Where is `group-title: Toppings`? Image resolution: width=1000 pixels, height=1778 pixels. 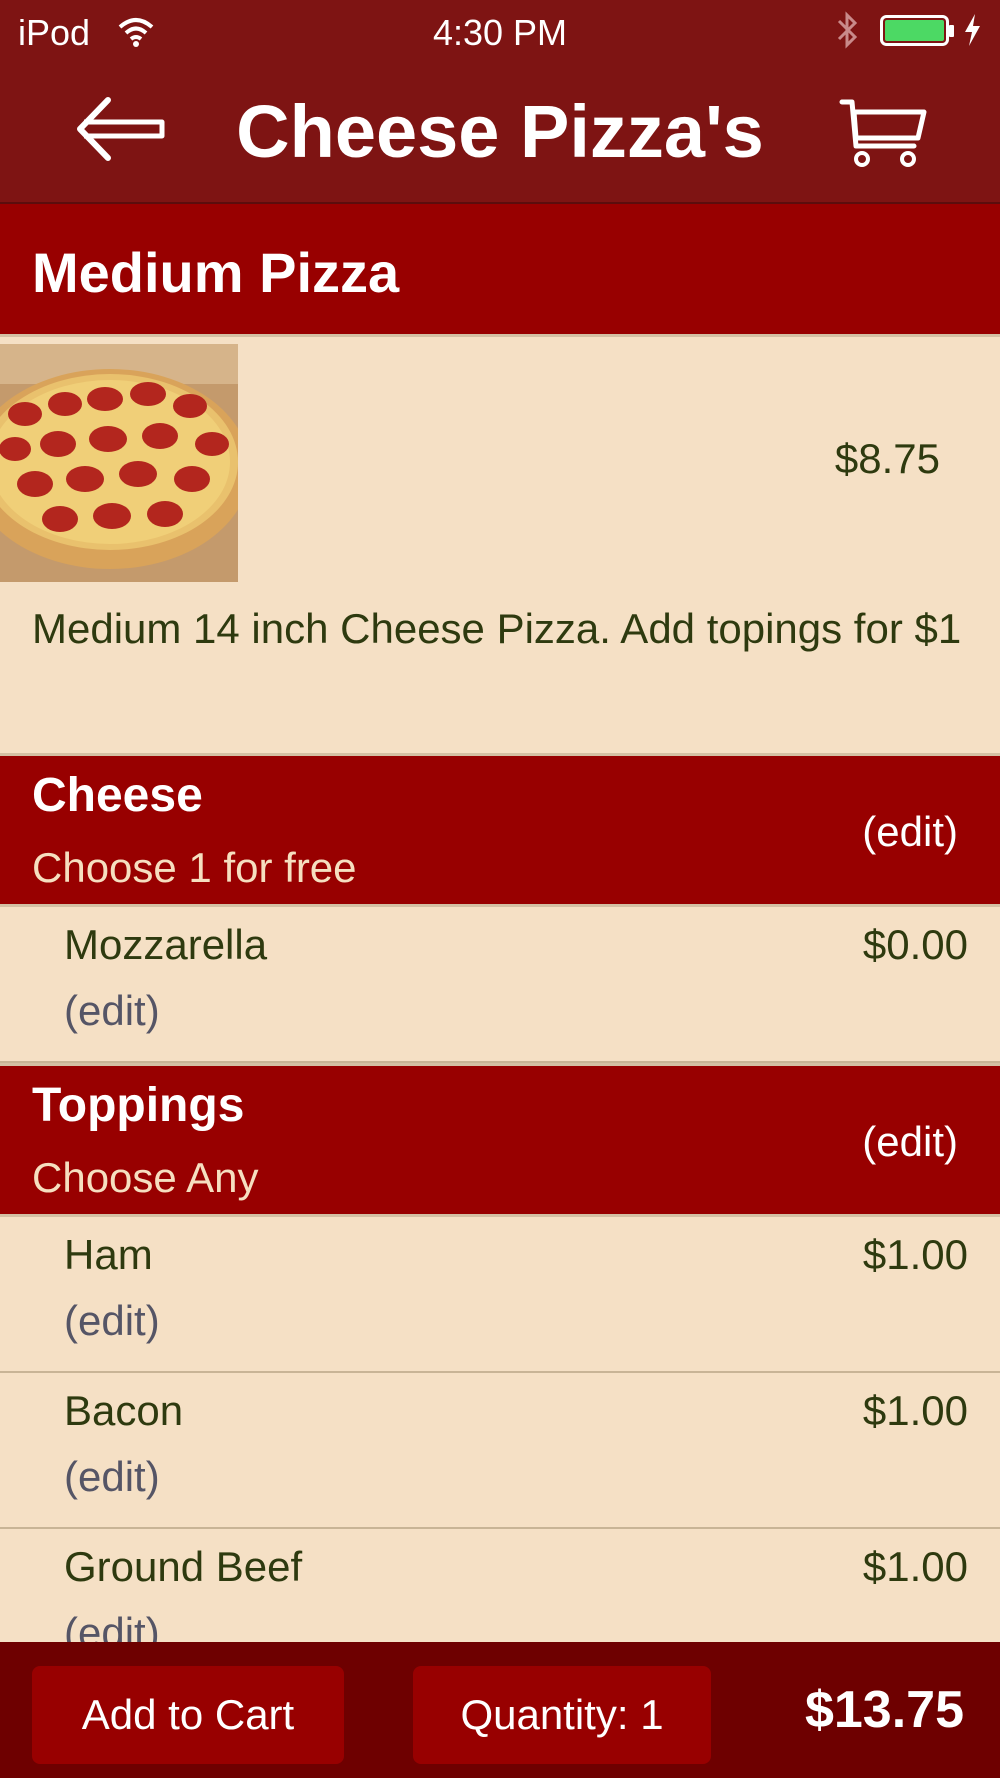 group-title: Toppings is located at coordinates (138, 1105).